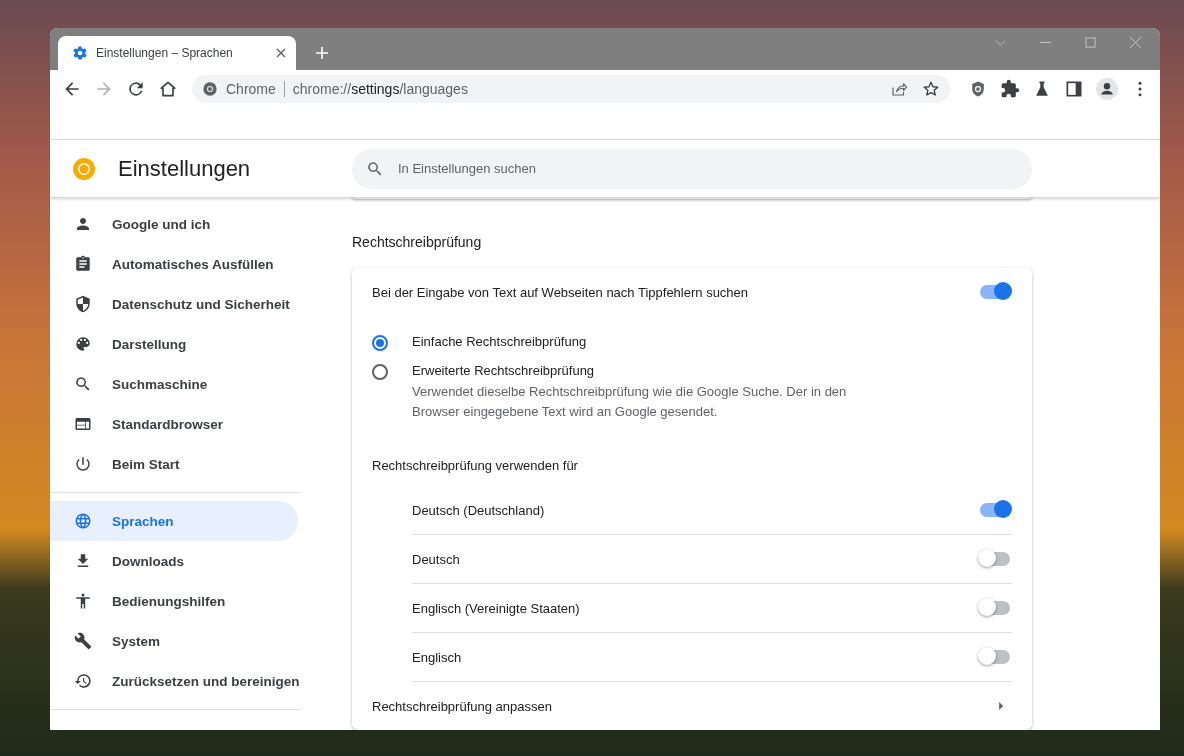 The width and height of the screenshot is (1184, 756). I want to click on customize-link-row: Rechtschreibprüfung anpassen, so click(692, 706).